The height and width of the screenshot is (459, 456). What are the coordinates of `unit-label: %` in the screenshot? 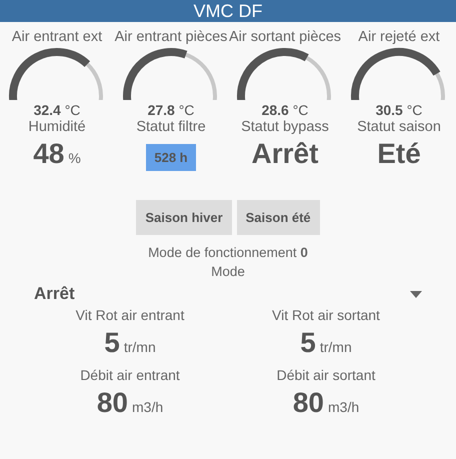 It's located at (74, 158).